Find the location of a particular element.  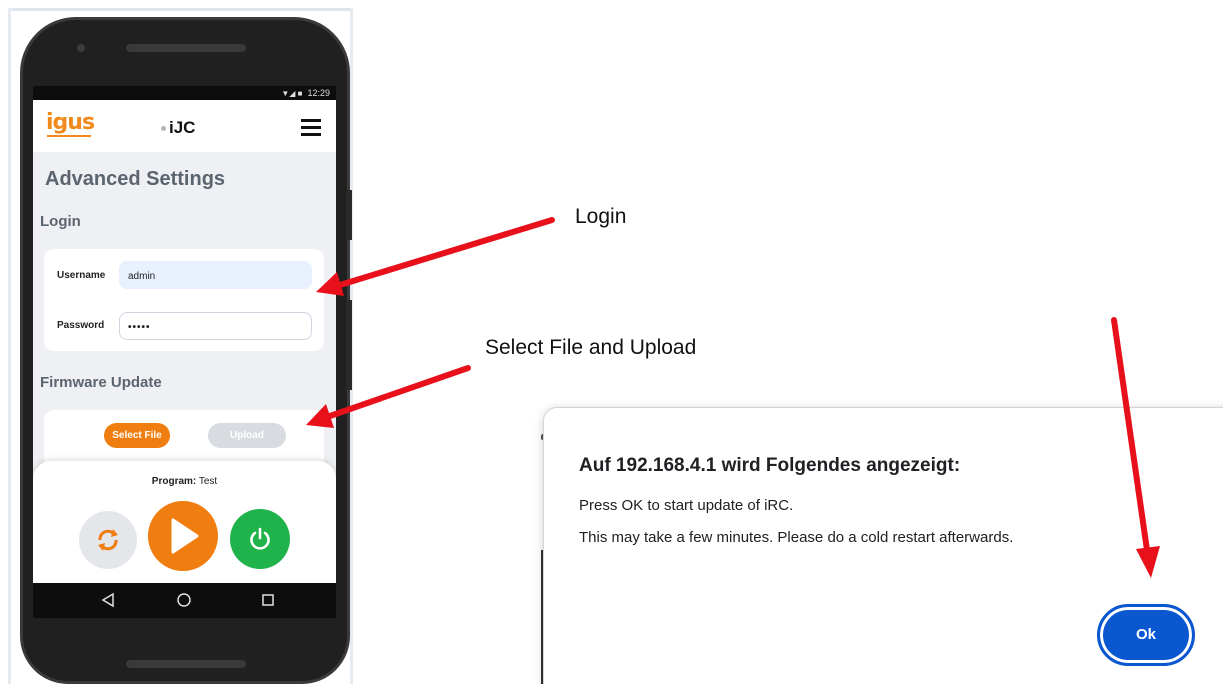

arrow-to-ok is located at coordinates (1135, 447).